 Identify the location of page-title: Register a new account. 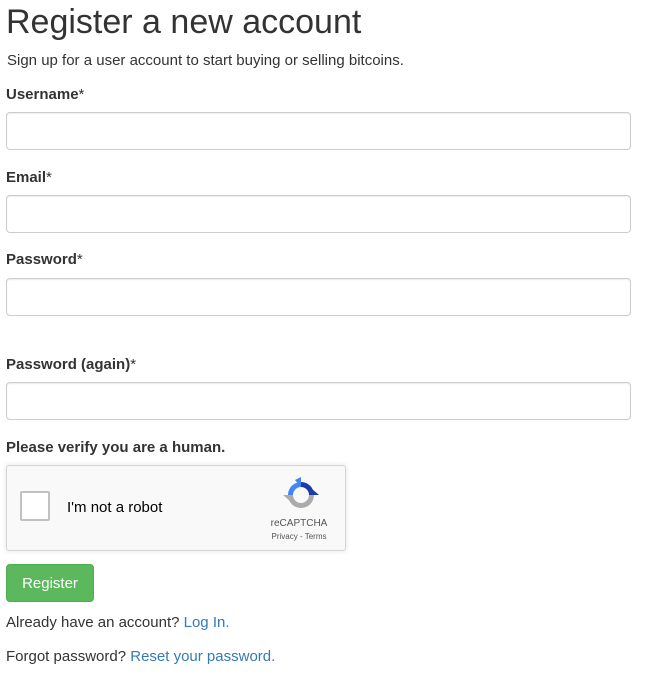
(184, 22).